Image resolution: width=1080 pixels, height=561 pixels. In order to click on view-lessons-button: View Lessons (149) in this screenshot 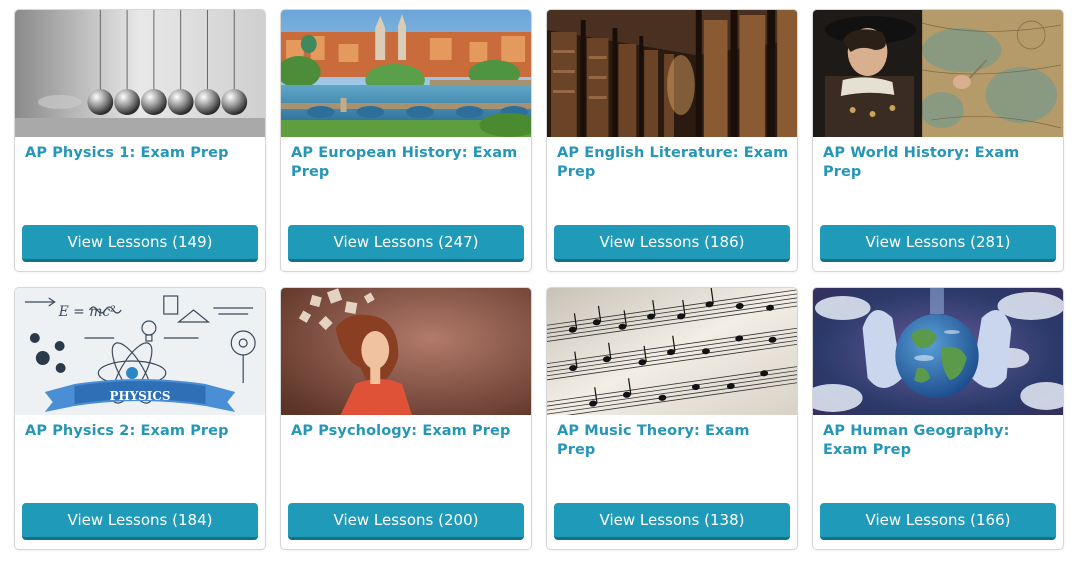, I will do `click(140, 243)`.